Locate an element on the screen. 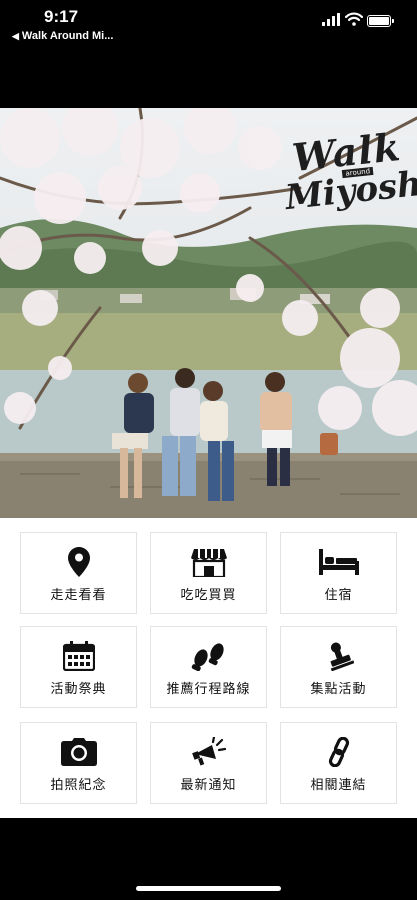 This screenshot has width=417, height=900. menu-tile-shopping: 吃吃買買 is located at coordinates (208, 573).